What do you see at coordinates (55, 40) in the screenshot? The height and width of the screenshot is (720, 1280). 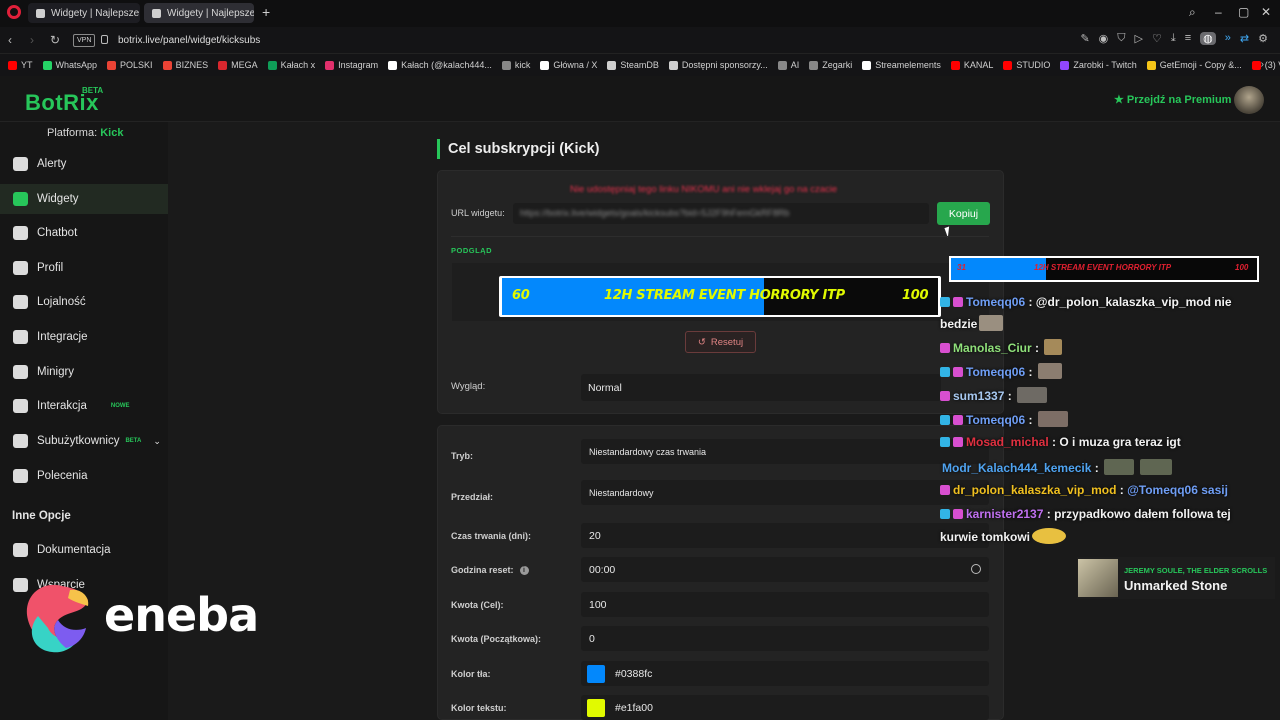 I see `reload-icon: ↻` at bounding box center [55, 40].